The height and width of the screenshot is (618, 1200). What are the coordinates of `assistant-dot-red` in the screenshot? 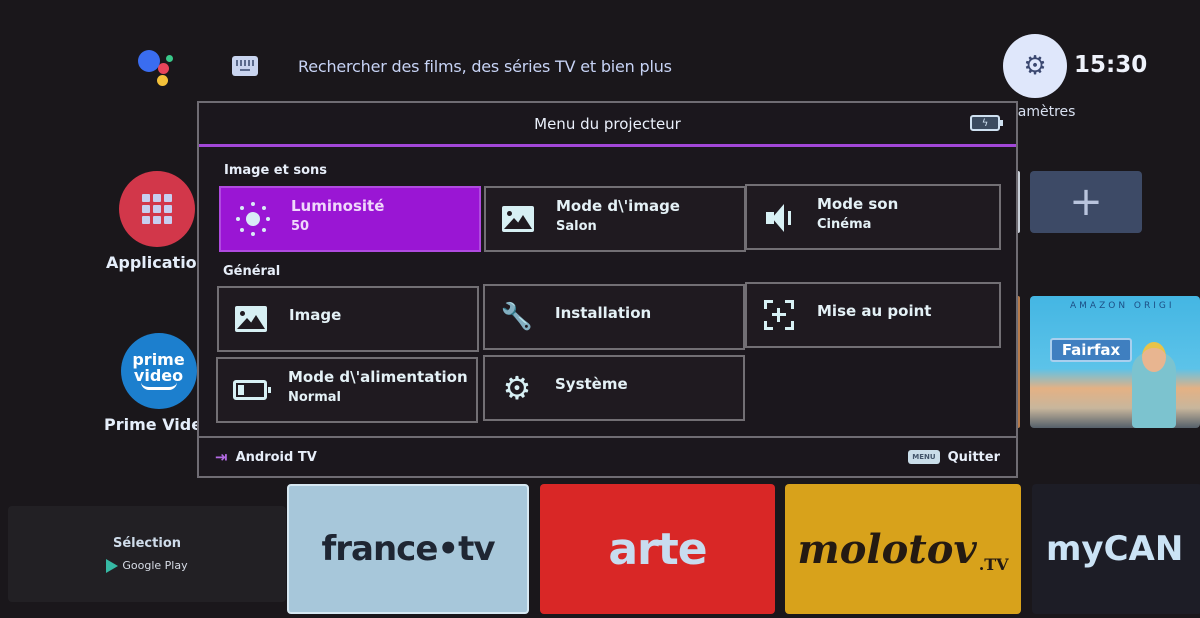 It's located at (163, 68).